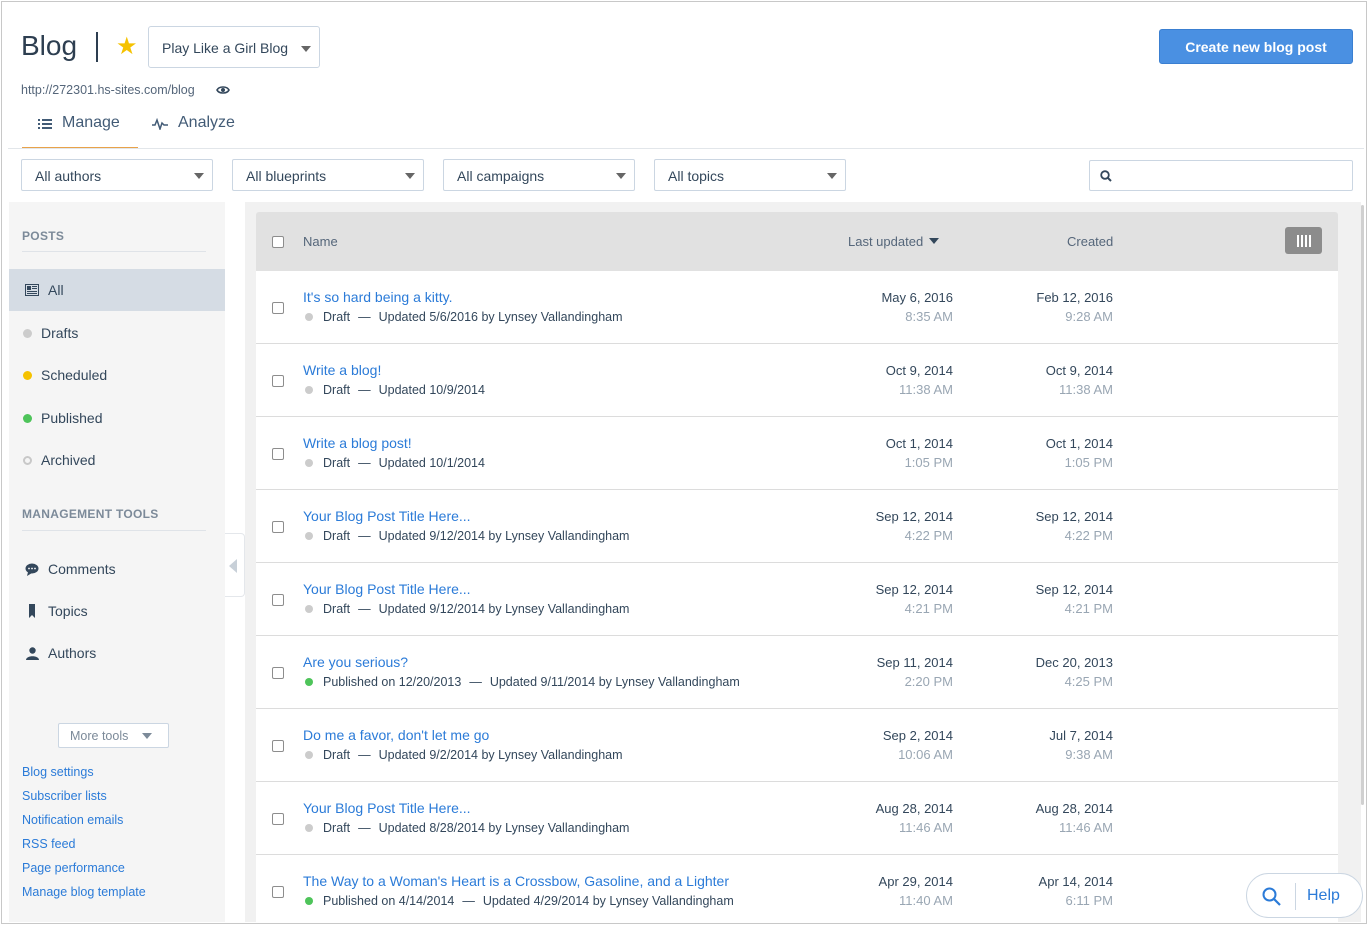 This screenshot has width=1369, height=926. Describe the element at coordinates (328, 175) in the screenshot. I see `filter-blueprints: All blueprints` at that location.